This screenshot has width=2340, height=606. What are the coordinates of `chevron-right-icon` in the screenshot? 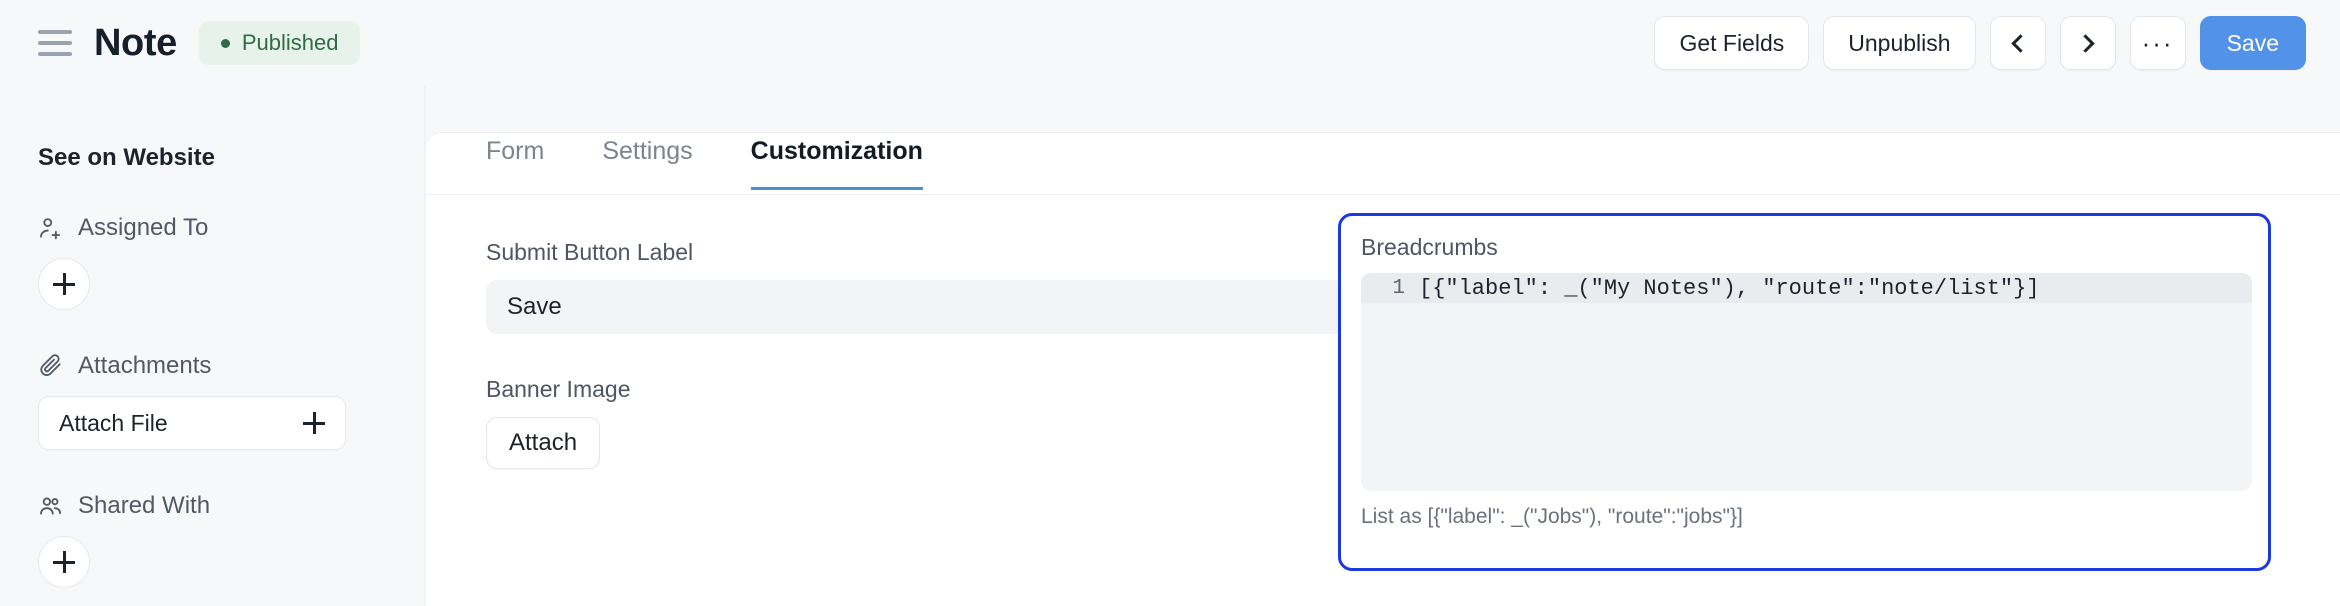 It's located at (2085, 43).